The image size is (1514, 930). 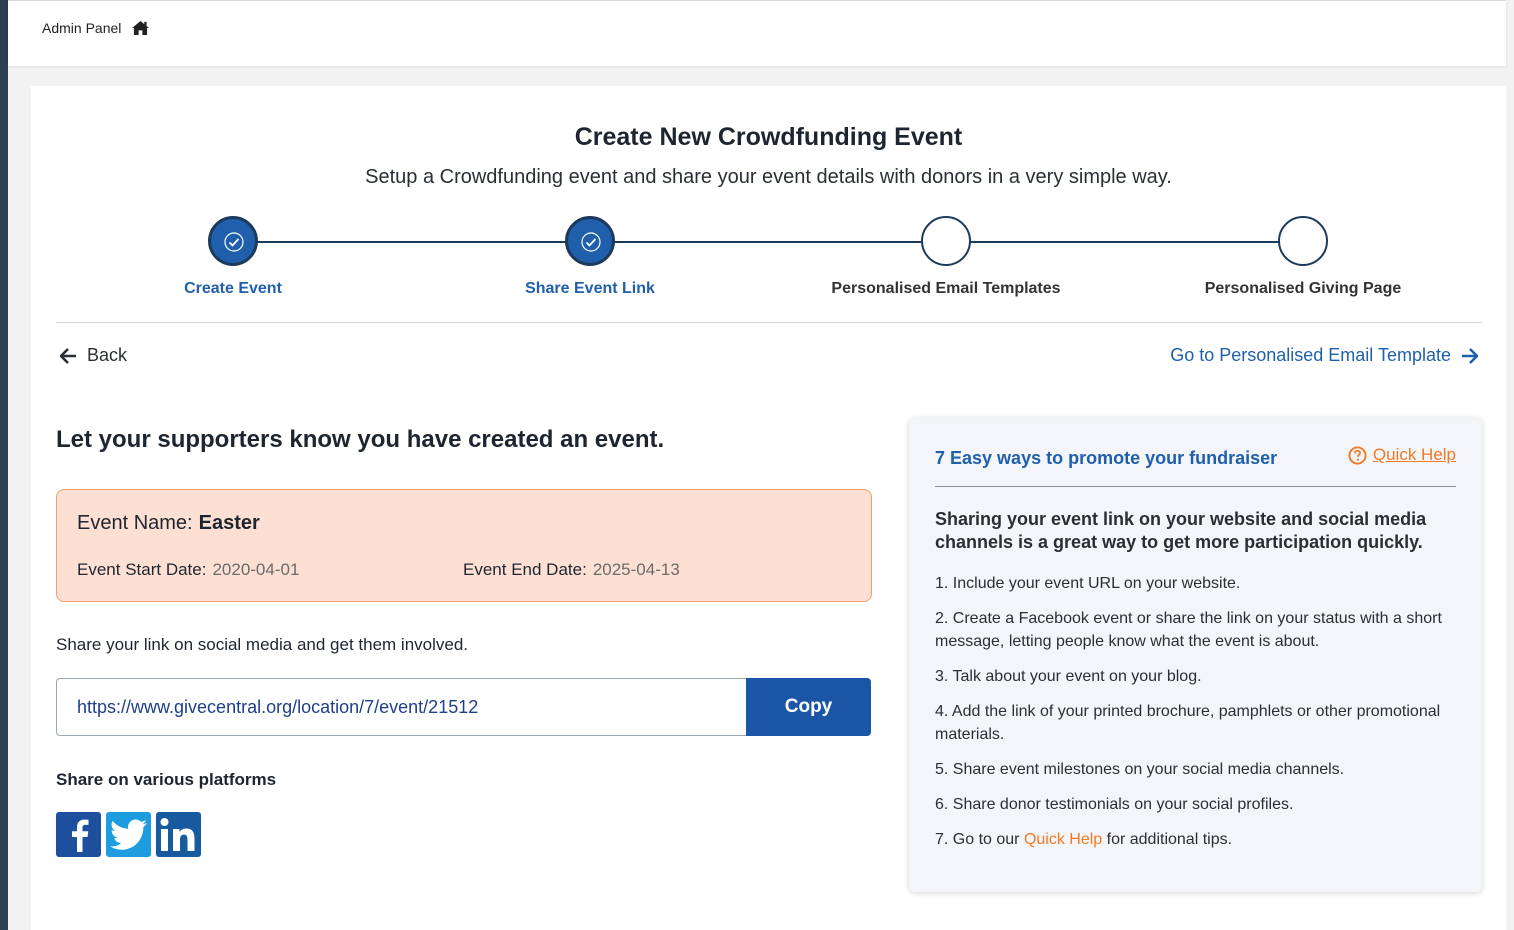 I want to click on event-start-date: Event Start Date: 2020-04-01, so click(x=188, y=570).